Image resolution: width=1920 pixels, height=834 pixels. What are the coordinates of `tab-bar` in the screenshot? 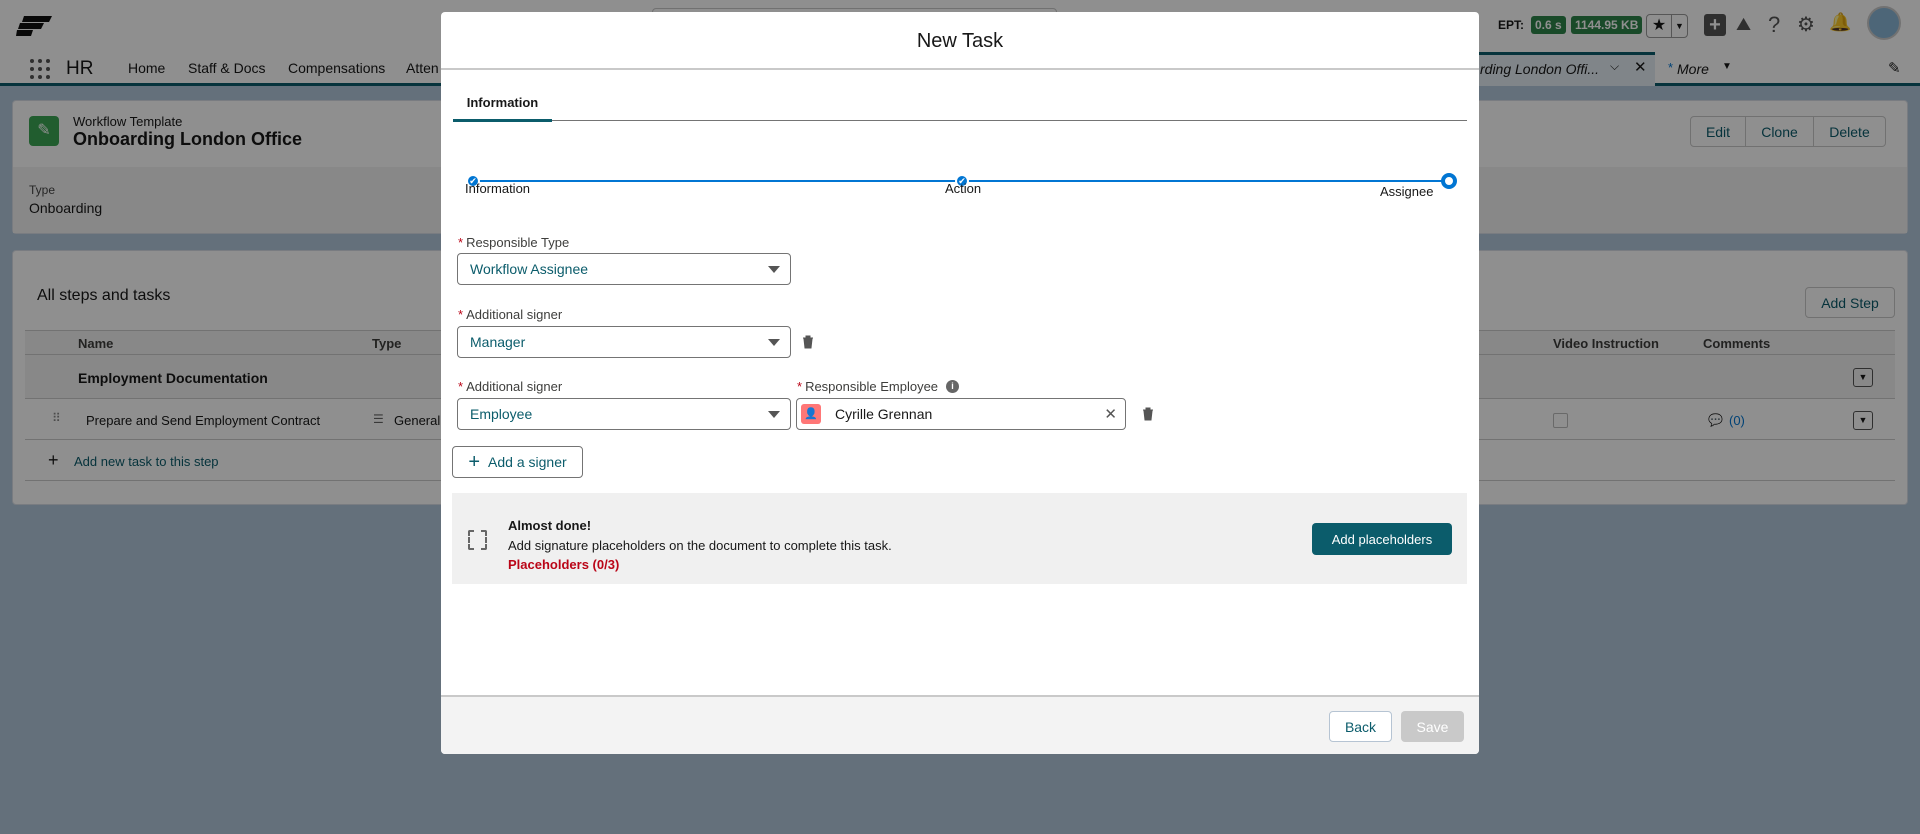 It's located at (960, 114).